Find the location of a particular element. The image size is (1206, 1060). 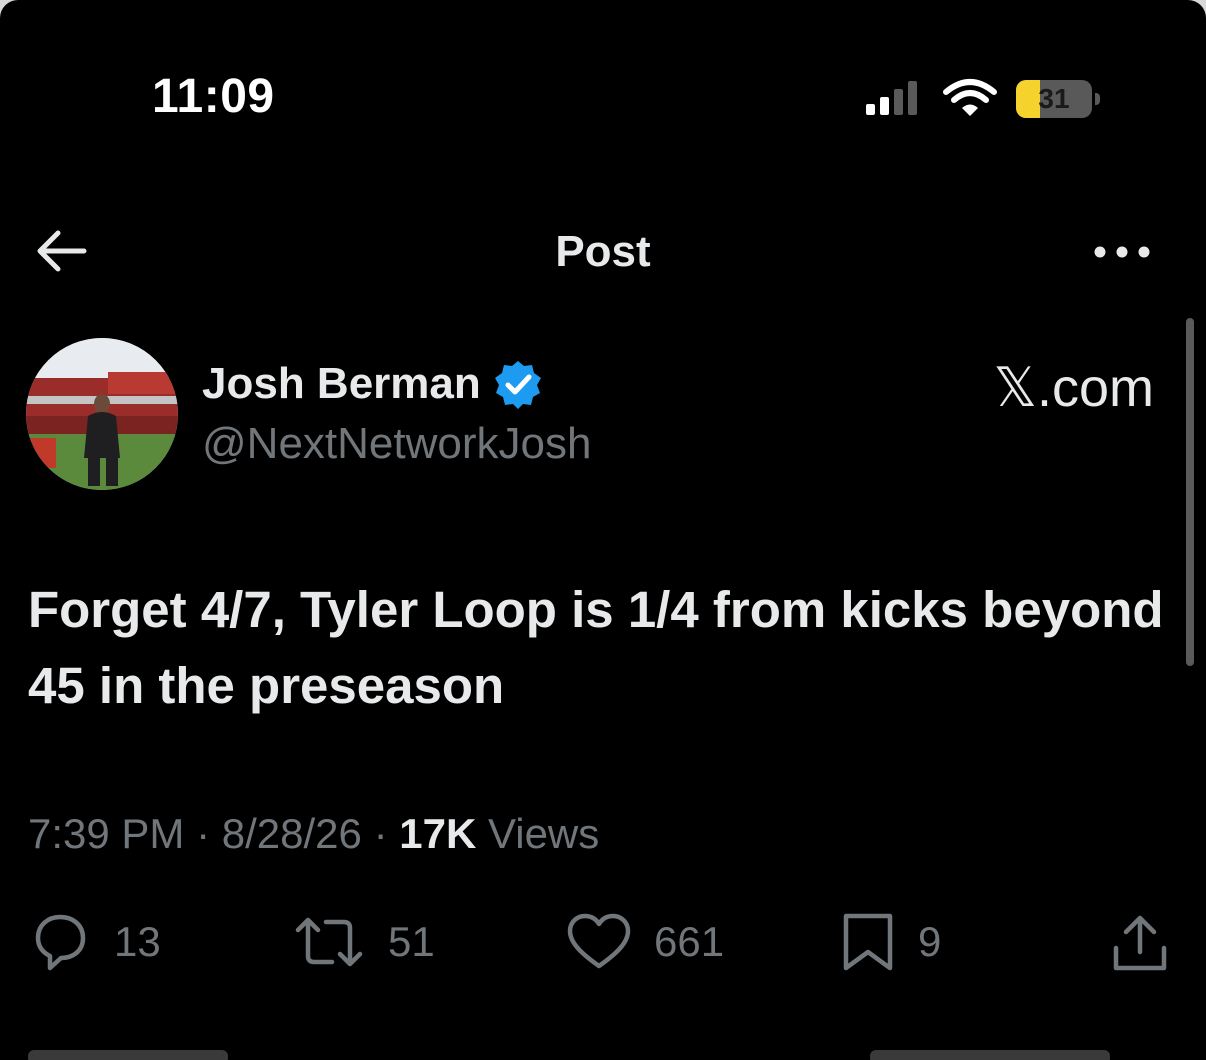

battery-level: 31 is located at coordinates (1054, 98).